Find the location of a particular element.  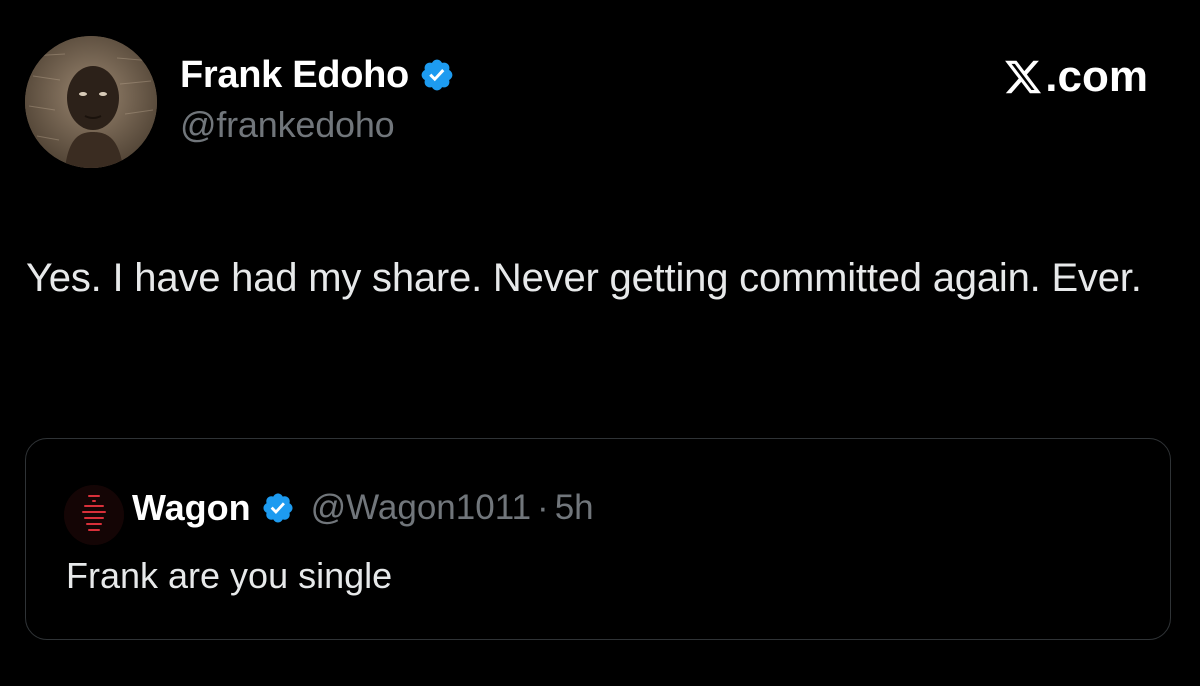

avatar-image is located at coordinates (91, 102).